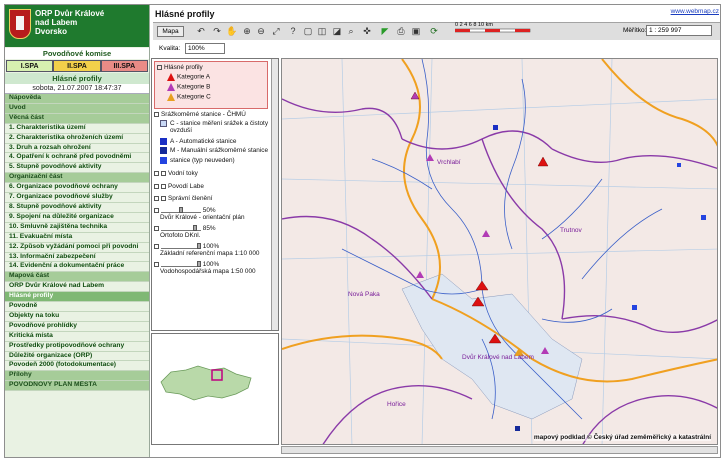  What do you see at coordinates (308, 31) in the screenshot?
I see `select-icon: ▢` at bounding box center [308, 31].